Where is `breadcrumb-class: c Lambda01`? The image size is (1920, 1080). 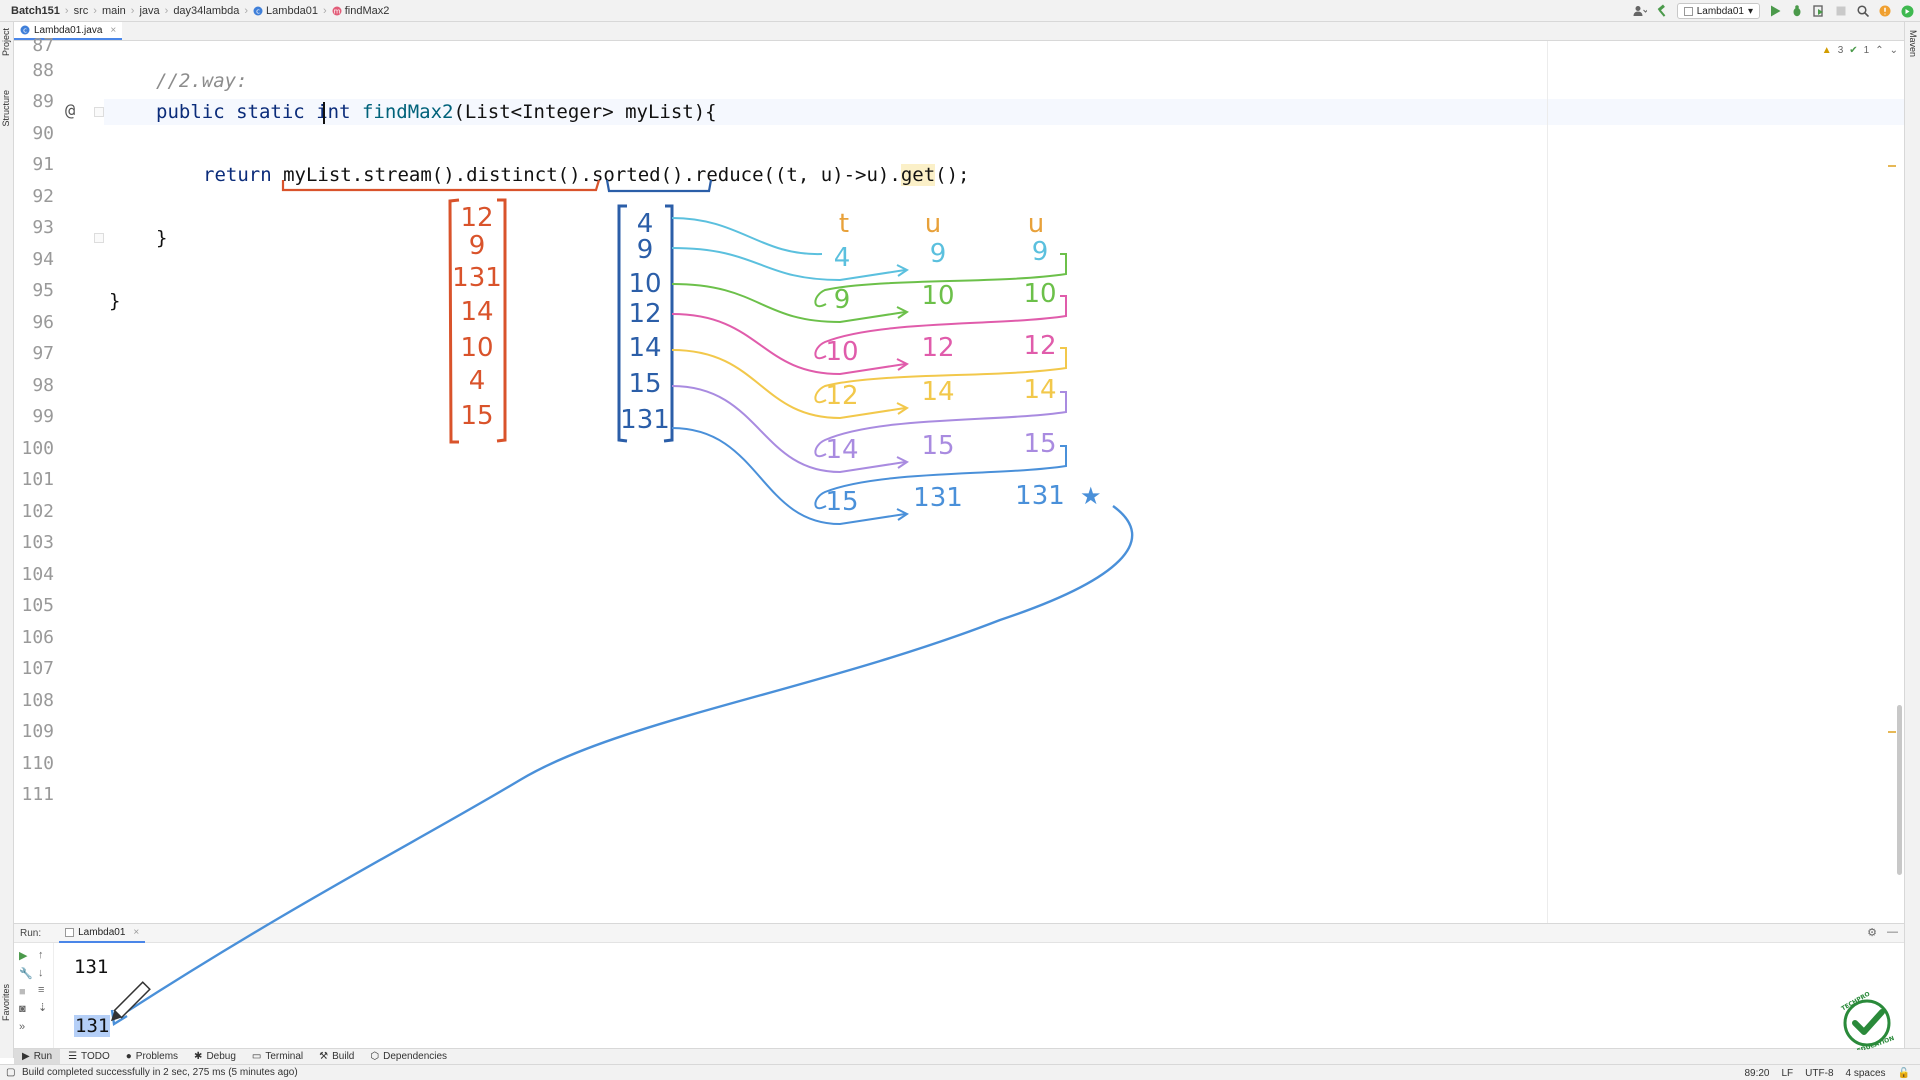
breadcrumb-class: c Lambda01 is located at coordinates (285, 11).